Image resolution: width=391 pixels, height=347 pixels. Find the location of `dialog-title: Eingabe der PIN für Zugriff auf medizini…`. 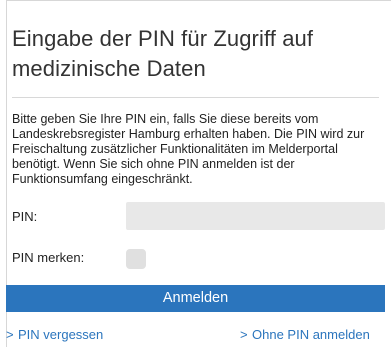

dialog-title: Eingabe der PIN für Zugriff auf medizini… is located at coordinates (163, 53).